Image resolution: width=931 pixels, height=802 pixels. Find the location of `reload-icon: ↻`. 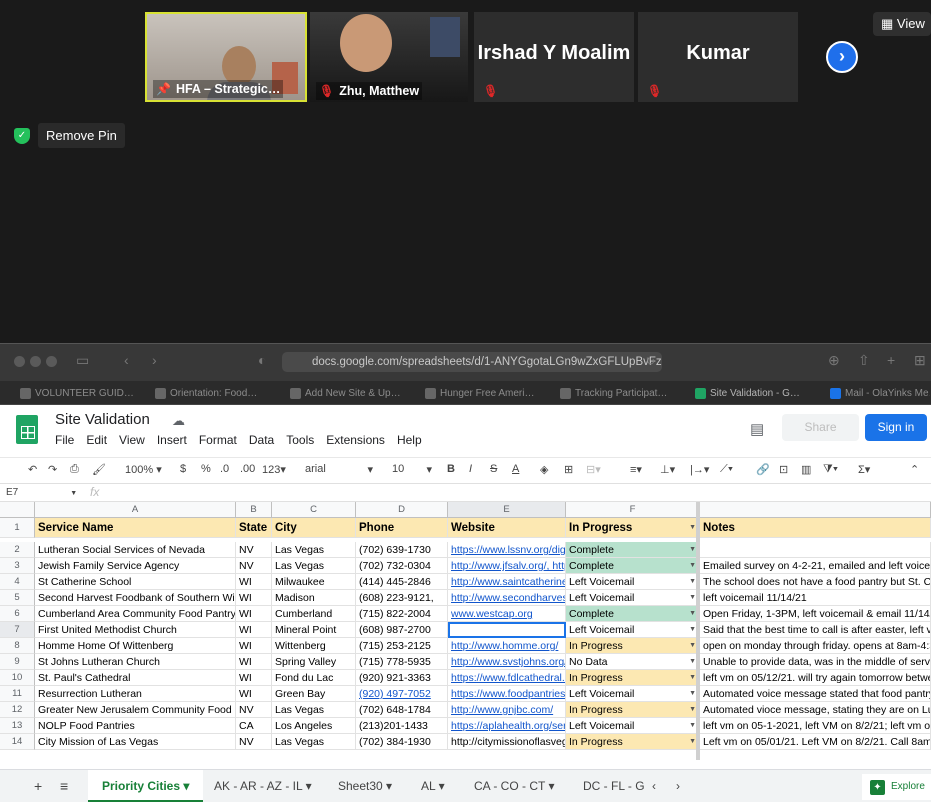

reload-icon: ↻ is located at coordinates (650, 361).